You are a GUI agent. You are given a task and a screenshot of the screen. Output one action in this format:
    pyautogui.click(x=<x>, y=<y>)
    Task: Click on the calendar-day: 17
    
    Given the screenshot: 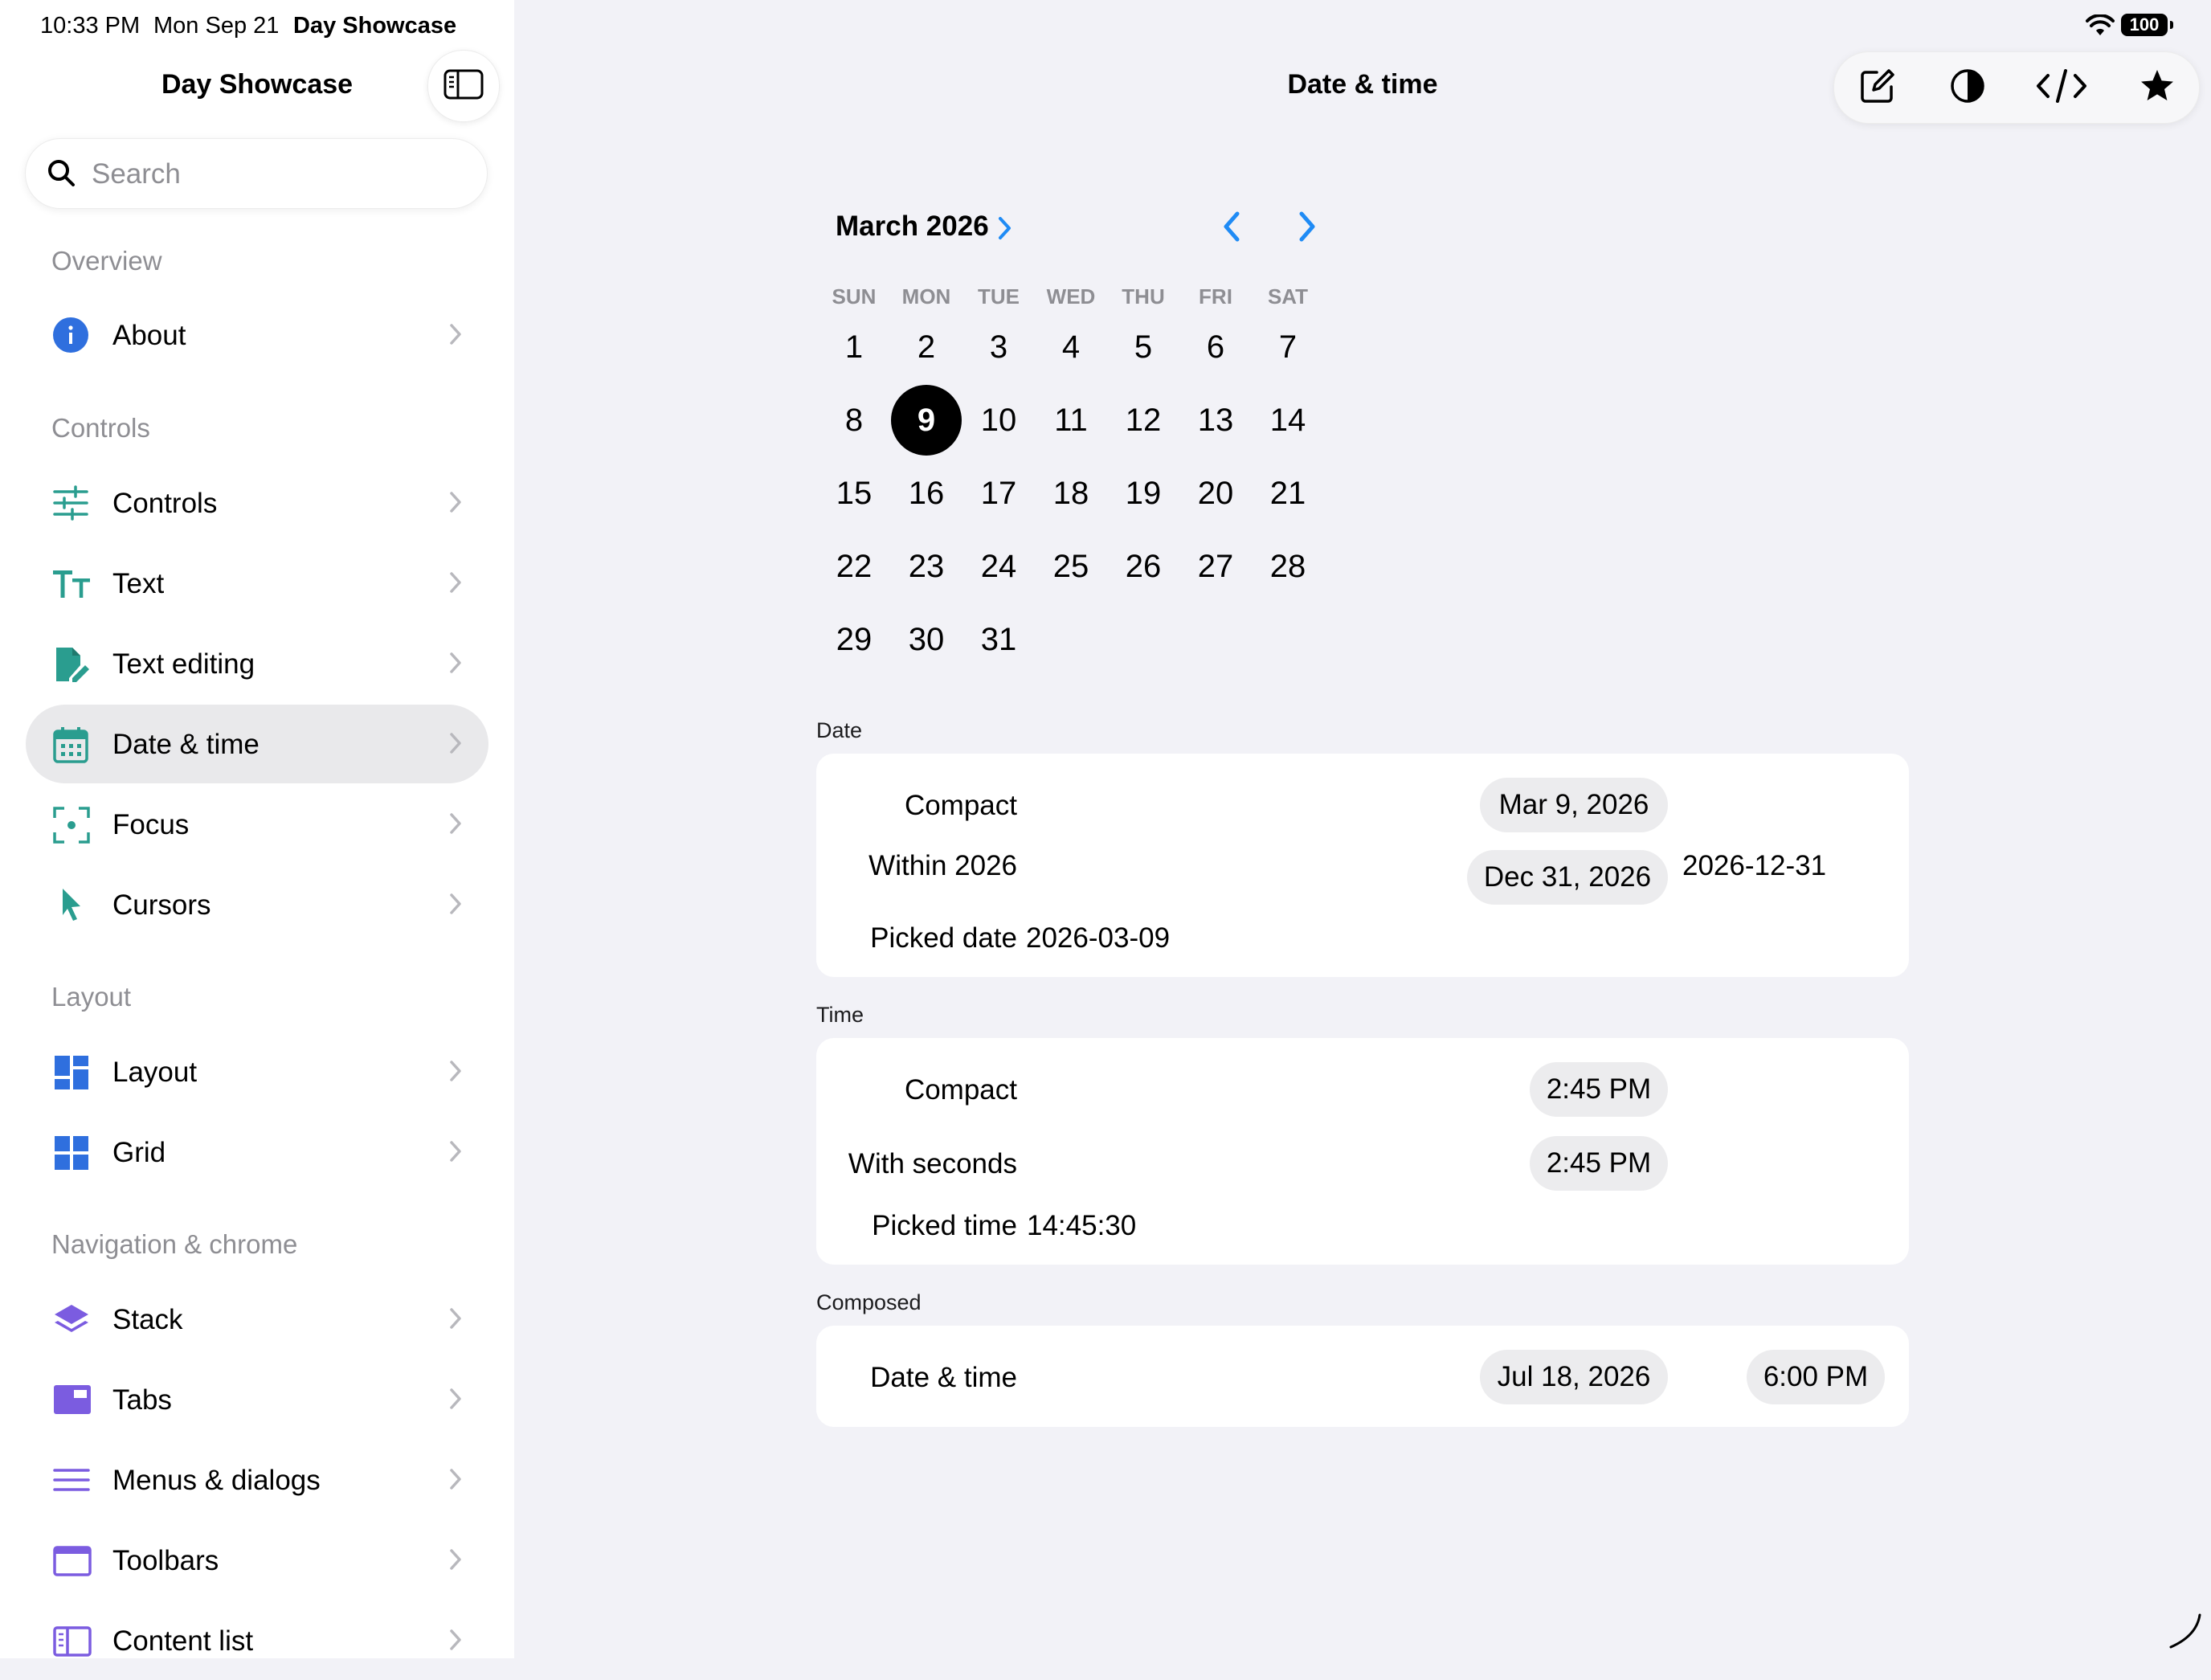 What is the action you would take?
    pyautogui.click(x=998, y=494)
    